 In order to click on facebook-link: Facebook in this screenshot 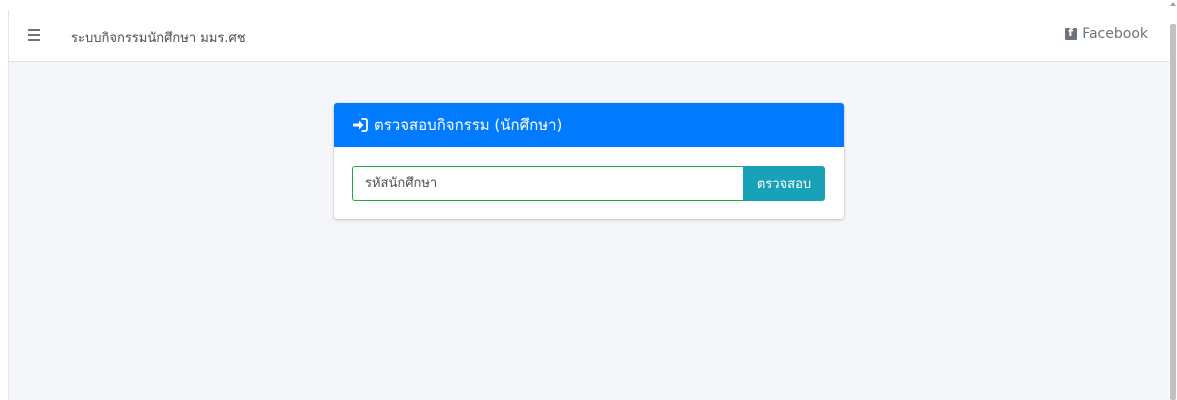, I will do `click(1106, 34)`.